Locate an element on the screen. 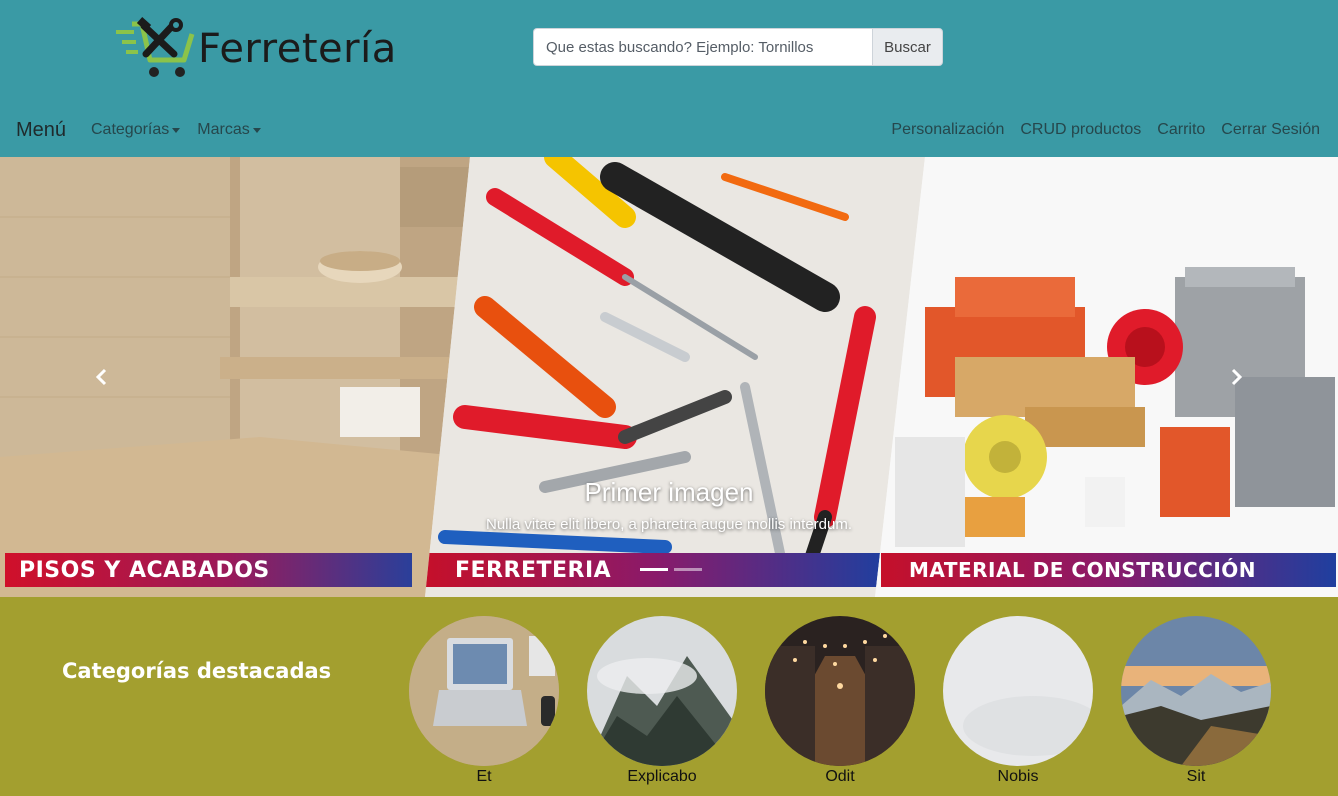 This screenshot has width=1338, height=796. category-card: Nobis is located at coordinates (1018, 701).